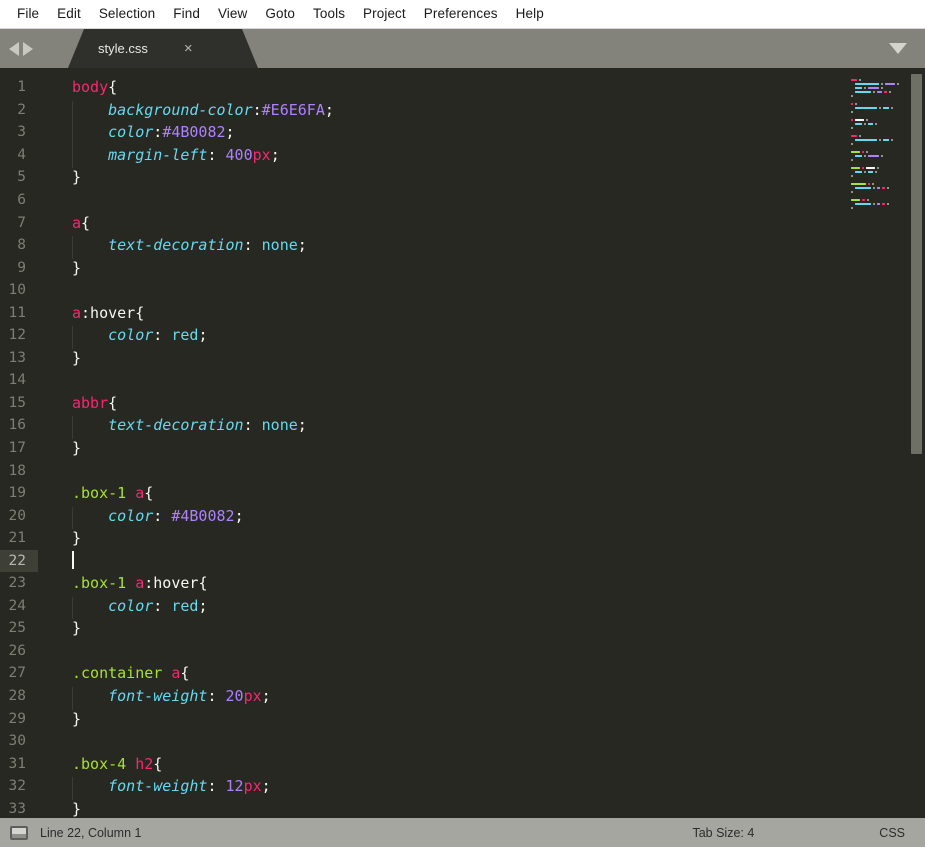  I want to click on code-line: 13}, so click(419, 358).